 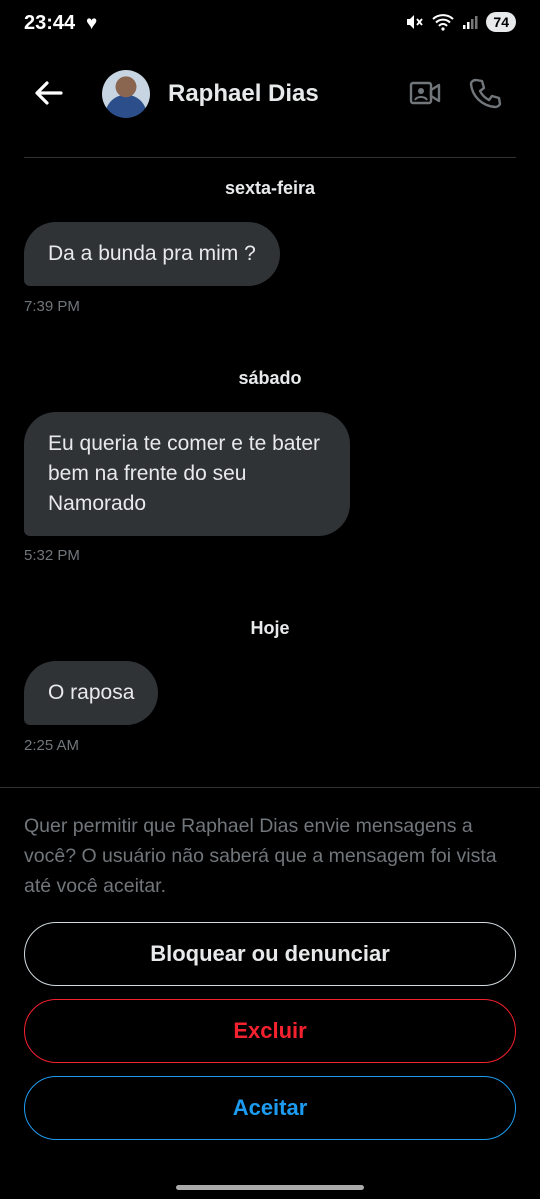 What do you see at coordinates (270, 378) in the screenshot?
I see `day-separator: sábado` at bounding box center [270, 378].